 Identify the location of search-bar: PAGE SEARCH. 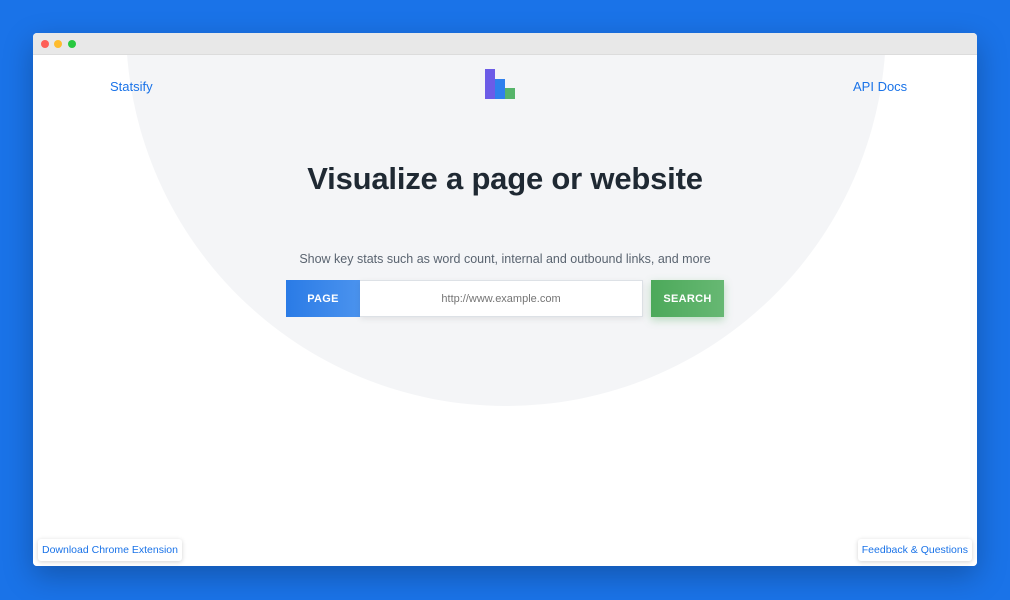
(505, 298).